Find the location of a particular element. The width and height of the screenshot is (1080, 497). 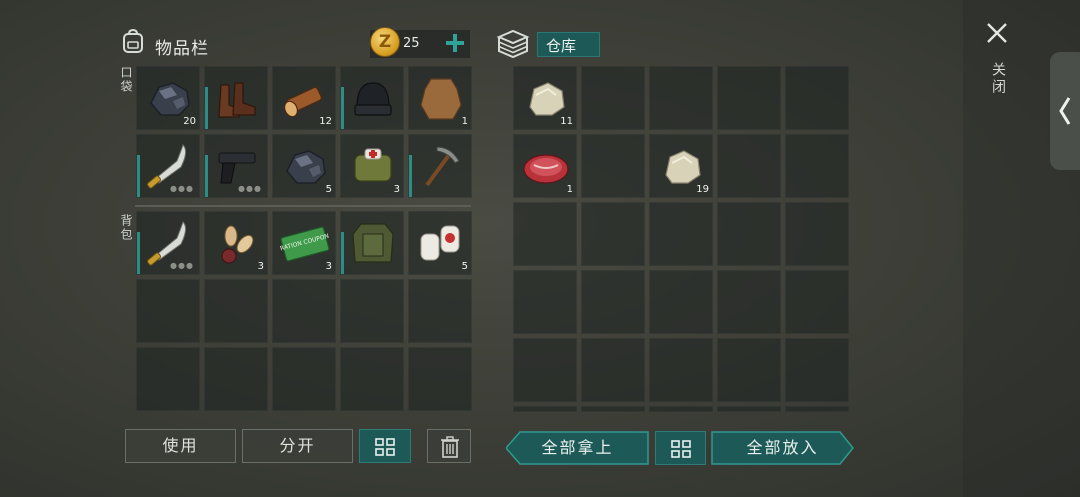

side-panel-tab is located at coordinates (1065, 111).